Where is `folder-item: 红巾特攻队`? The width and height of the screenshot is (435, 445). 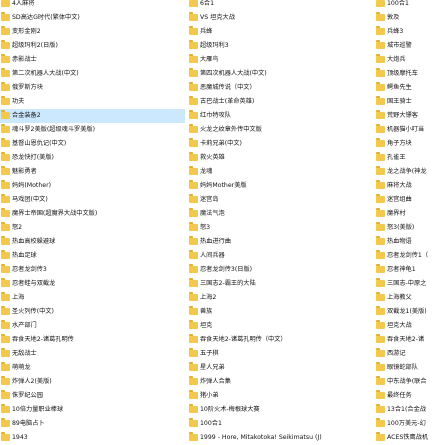 folder-item: 红巾特攻队 is located at coordinates (278, 116).